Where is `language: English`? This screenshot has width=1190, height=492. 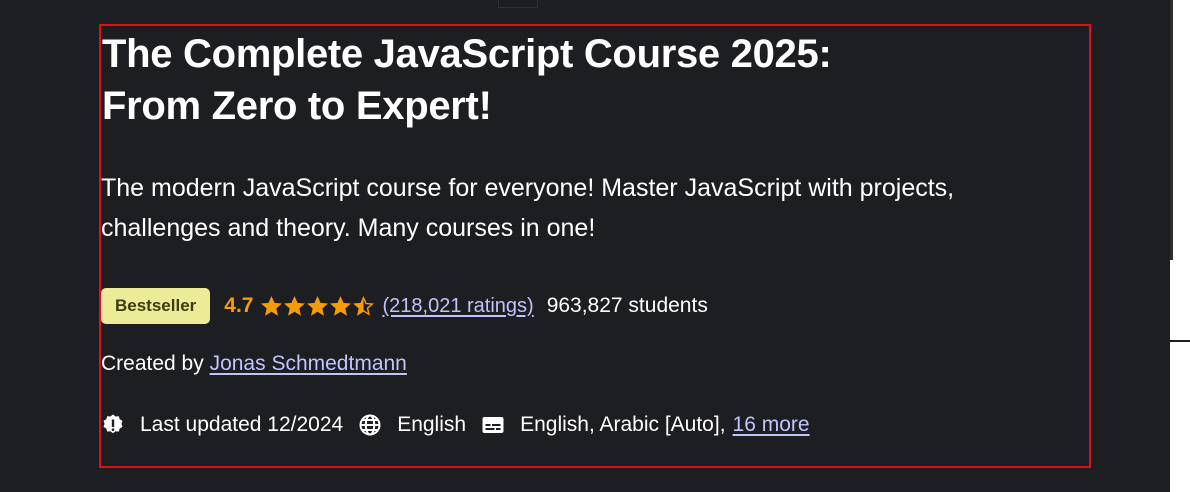 language: English is located at coordinates (412, 425).